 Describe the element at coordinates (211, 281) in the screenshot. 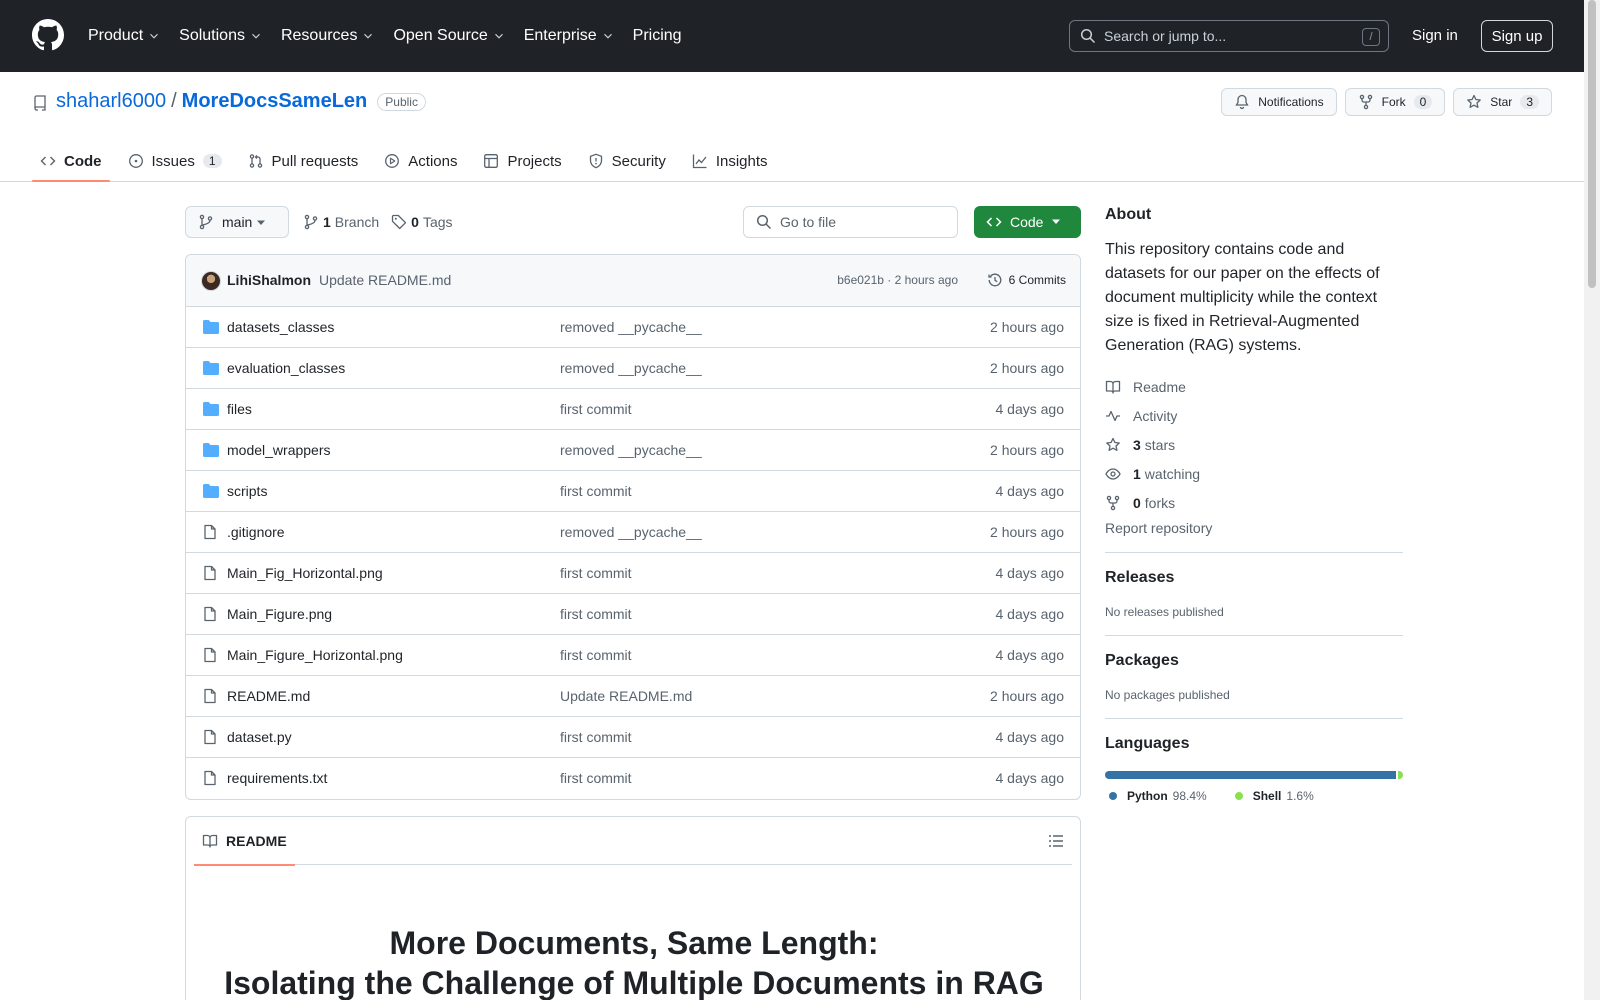

I see `avatar` at that location.